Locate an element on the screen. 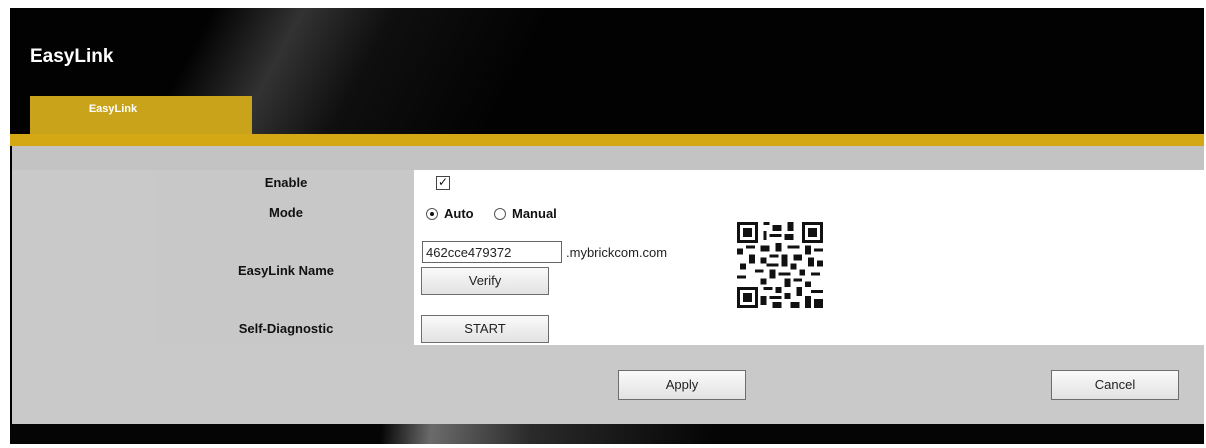 The image size is (1206, 448). mode-manual-radio is located at coordinates (500, 214).